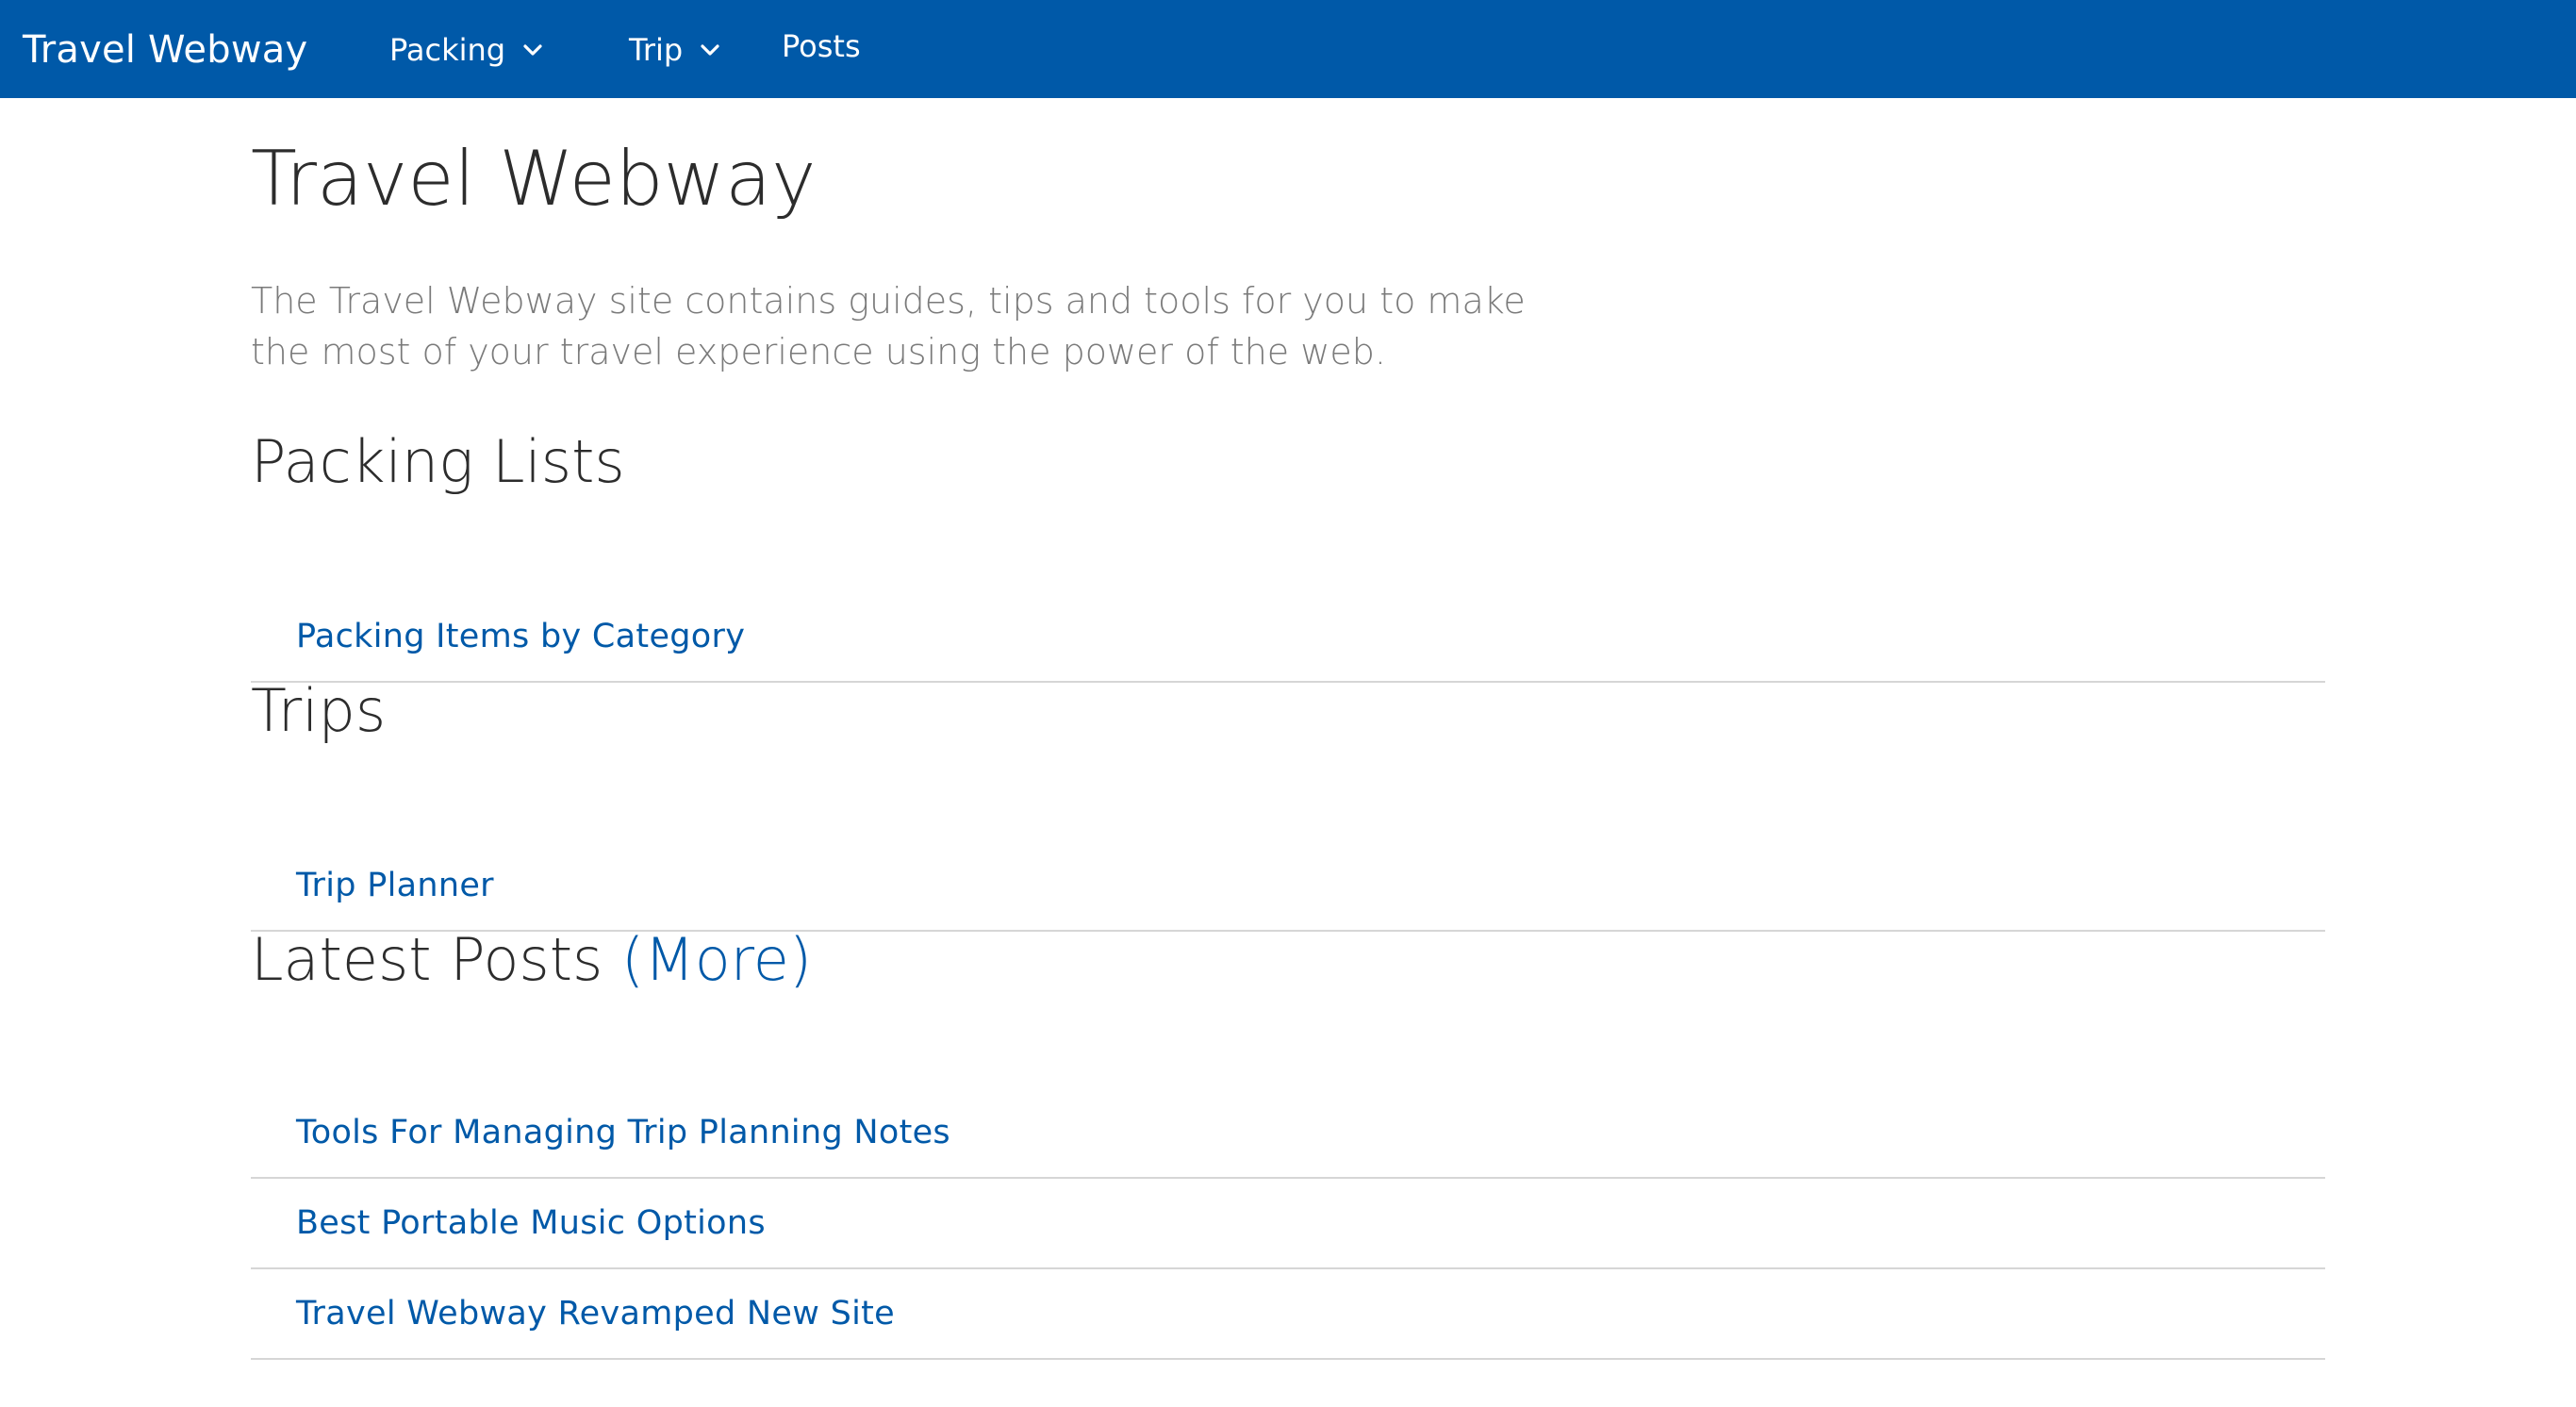 This screenshot has width=2576, height=1407. I want to click on post-link: Travel Webway Revamped New Site, so click(595, 1313).